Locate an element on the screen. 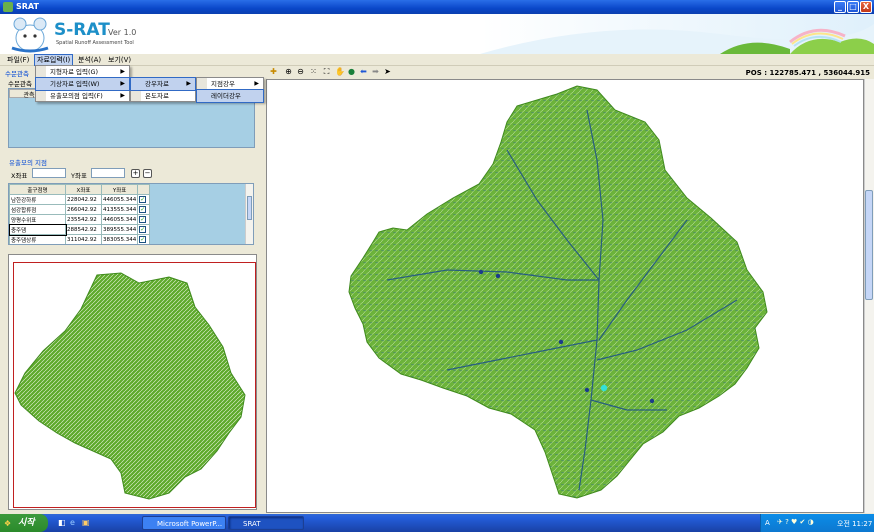 The height and width of the screenshot is (532, 874). table-row: 충주댐 288542.92 389555.344 ✓ is located at coordinates (80, 229).